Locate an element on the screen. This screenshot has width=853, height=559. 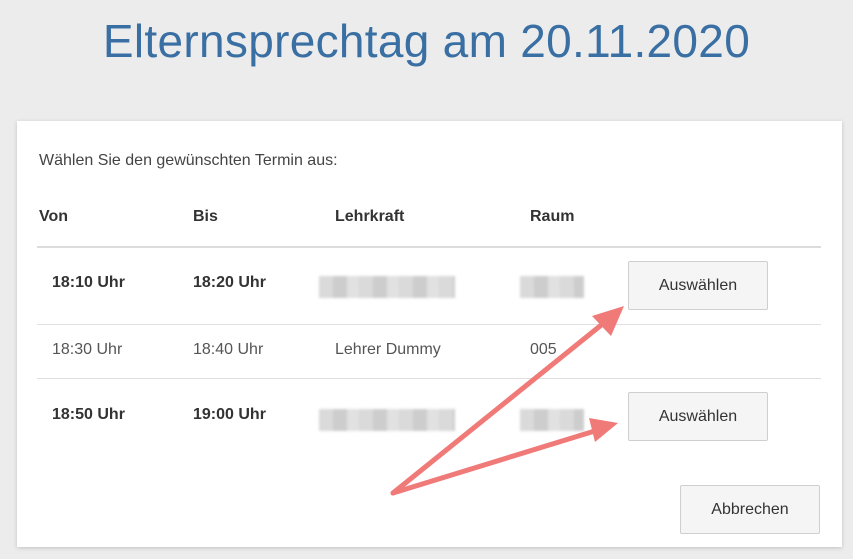
column-header-raum: Raum is located at coordinates (552, 216).